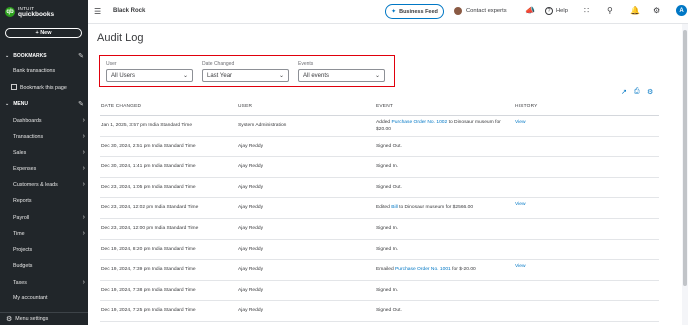 This screenshot has width=688, height=325. I want to click on event-link: Purchase Order No. 1002, so click(420, 122).